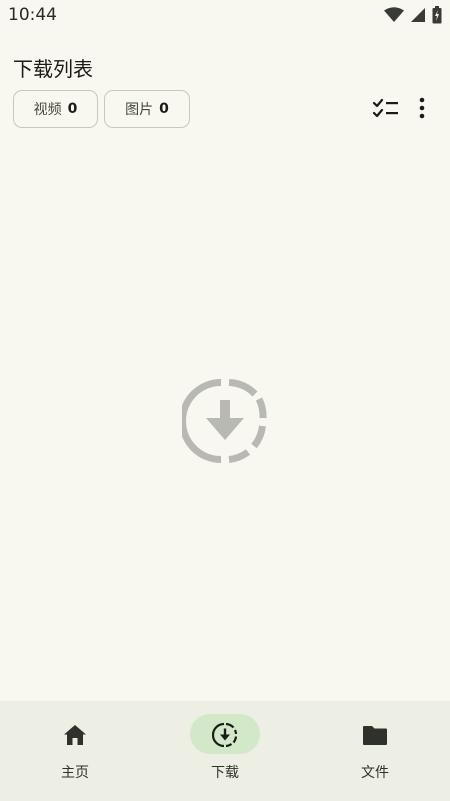  I want to click on bottom-navigation: 主页 下载 文件, so click(225, 751).